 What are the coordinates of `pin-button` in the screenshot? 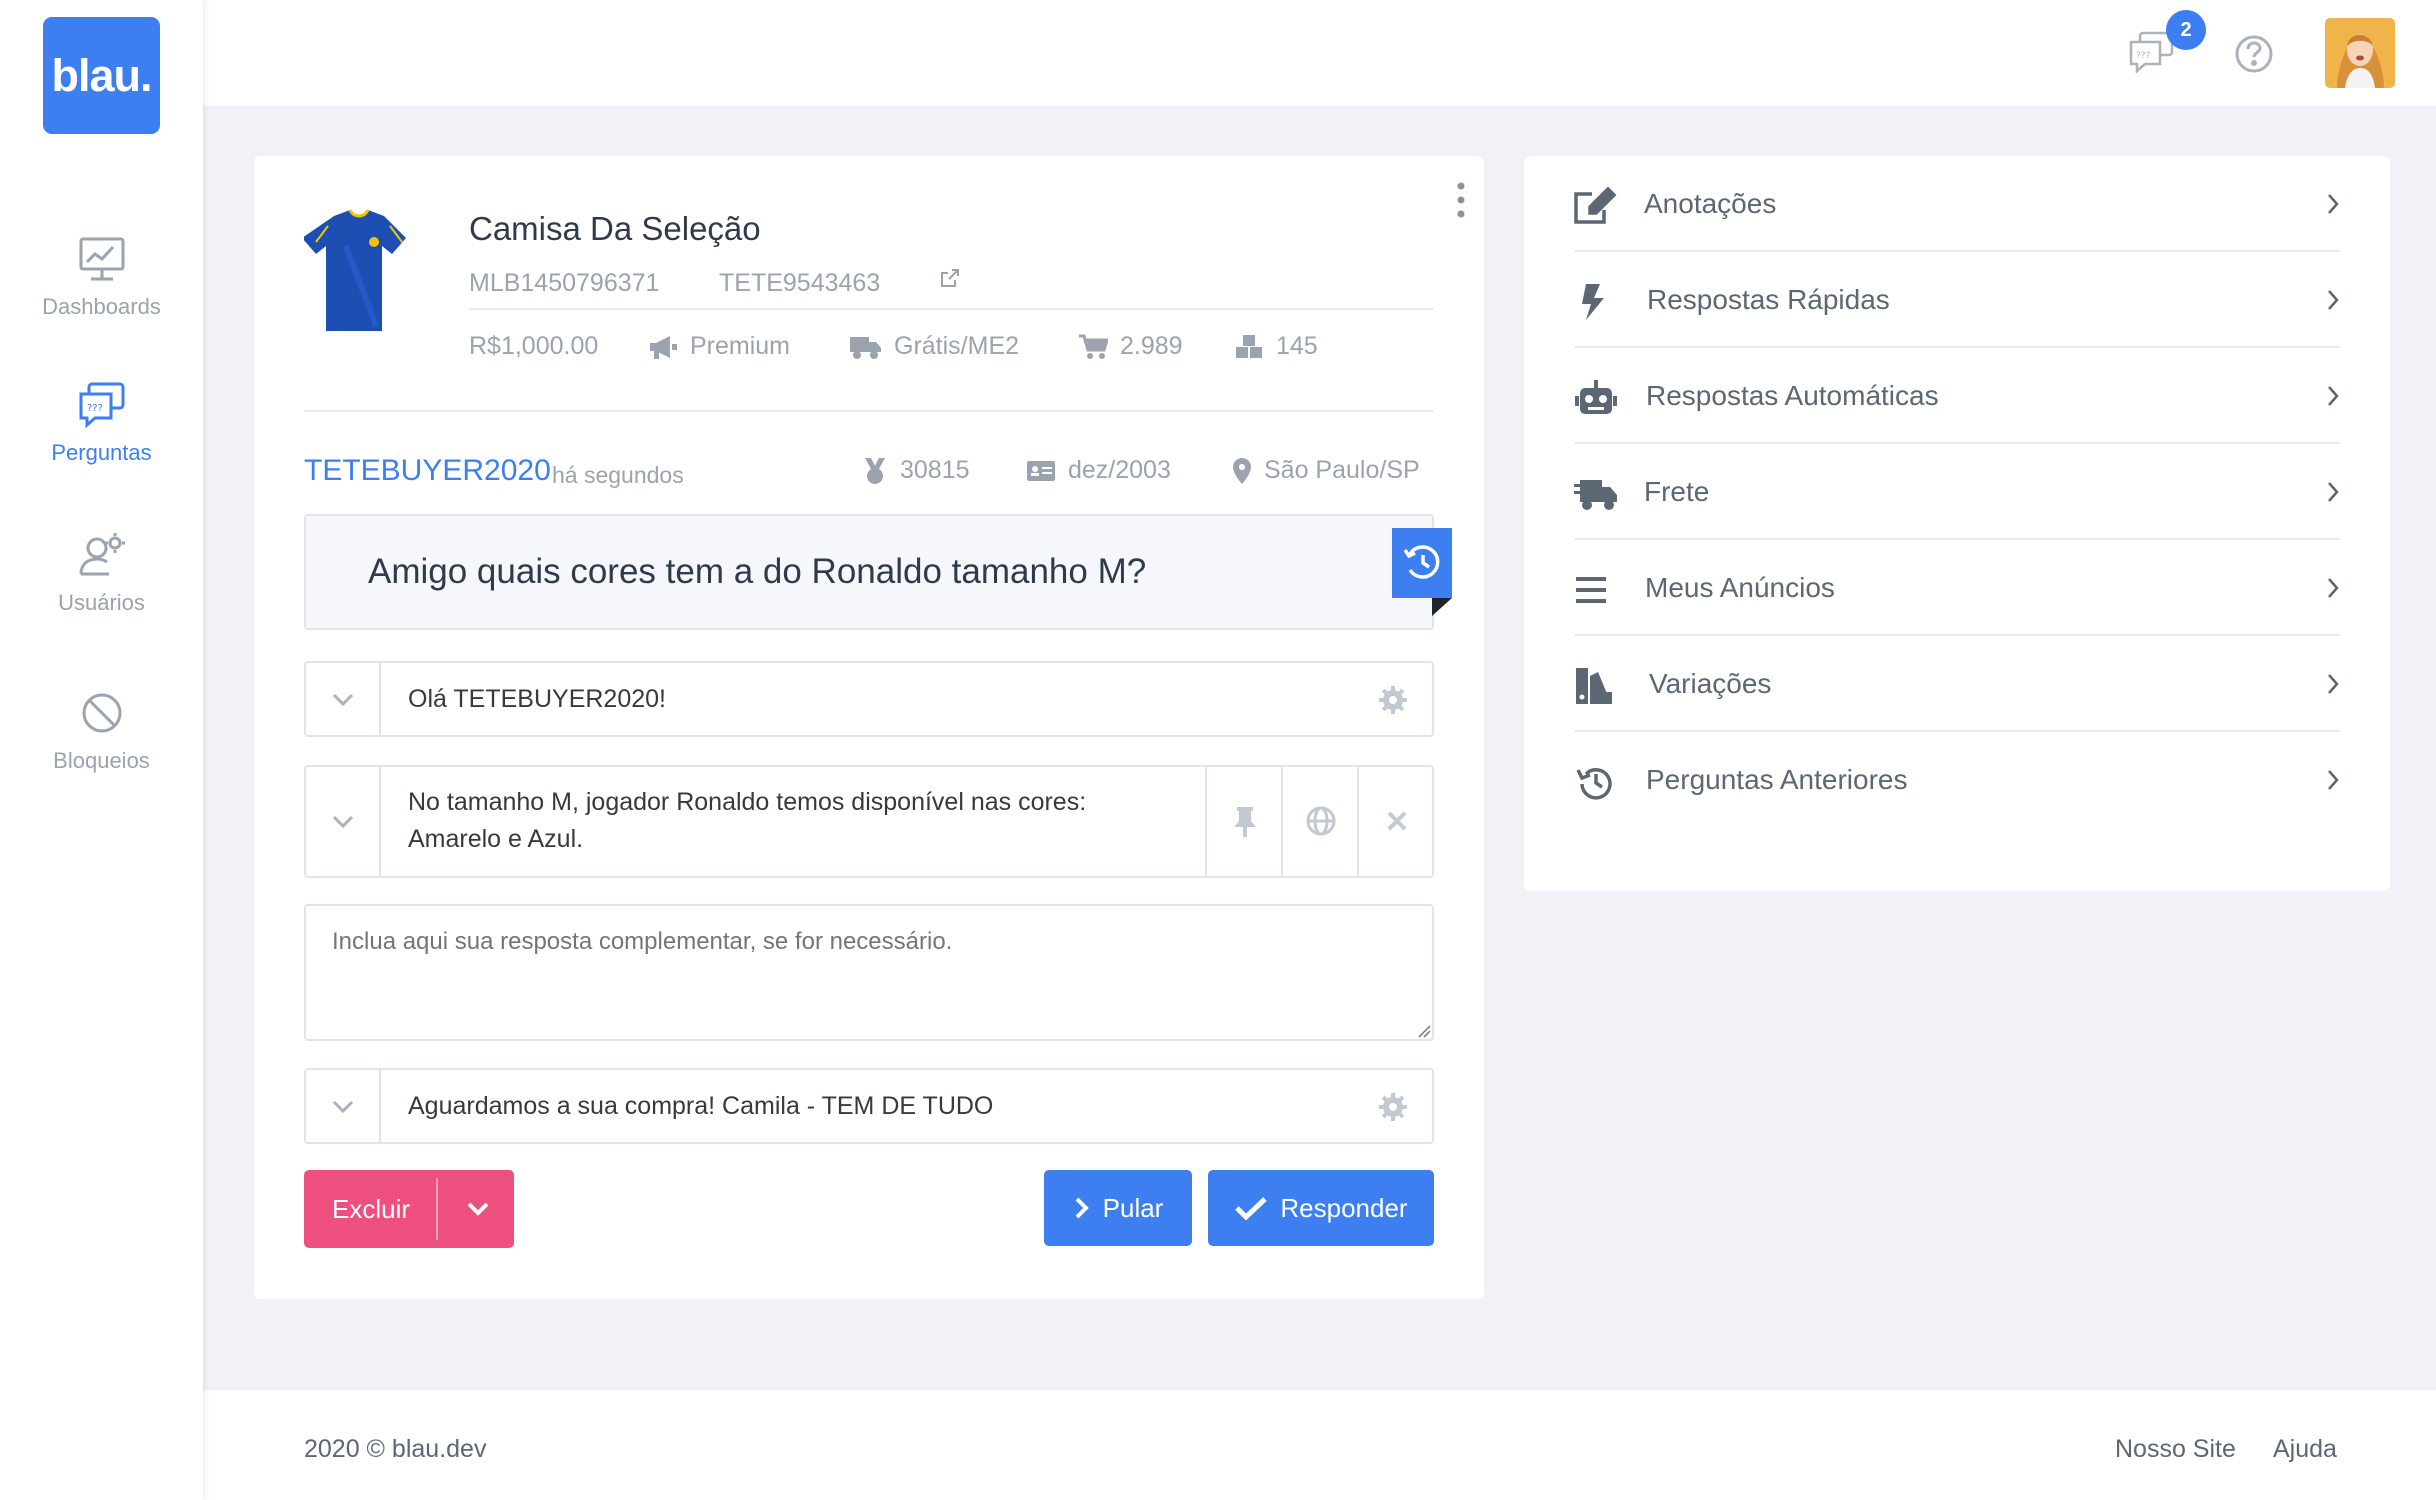 It's located at (1243, 821).